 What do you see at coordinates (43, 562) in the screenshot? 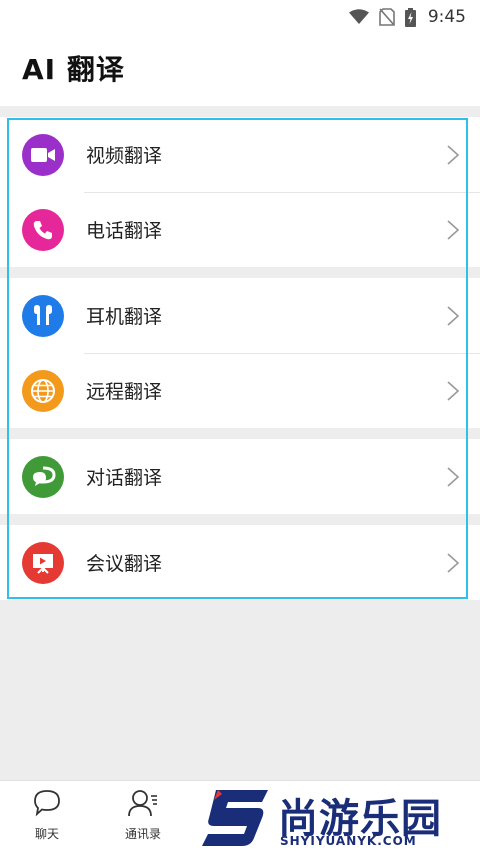
I see `presentation-icon` at bounding box center [43, 562].